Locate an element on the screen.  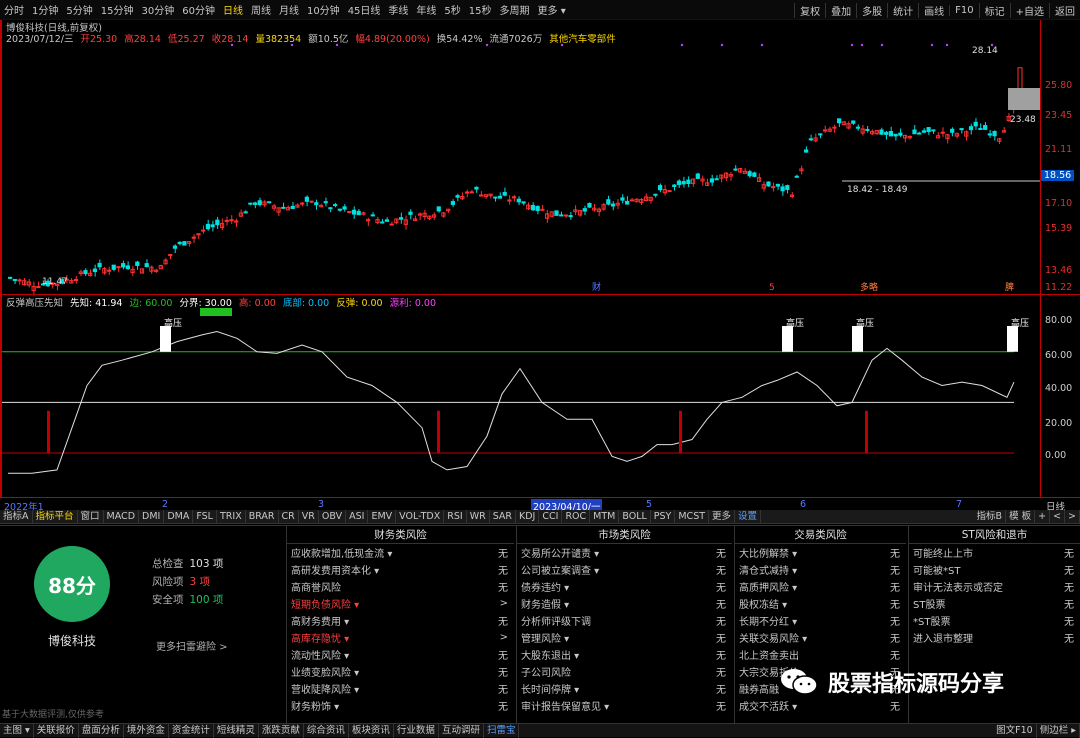
indicator-tab: RSI is located at coordinates (455, 516).